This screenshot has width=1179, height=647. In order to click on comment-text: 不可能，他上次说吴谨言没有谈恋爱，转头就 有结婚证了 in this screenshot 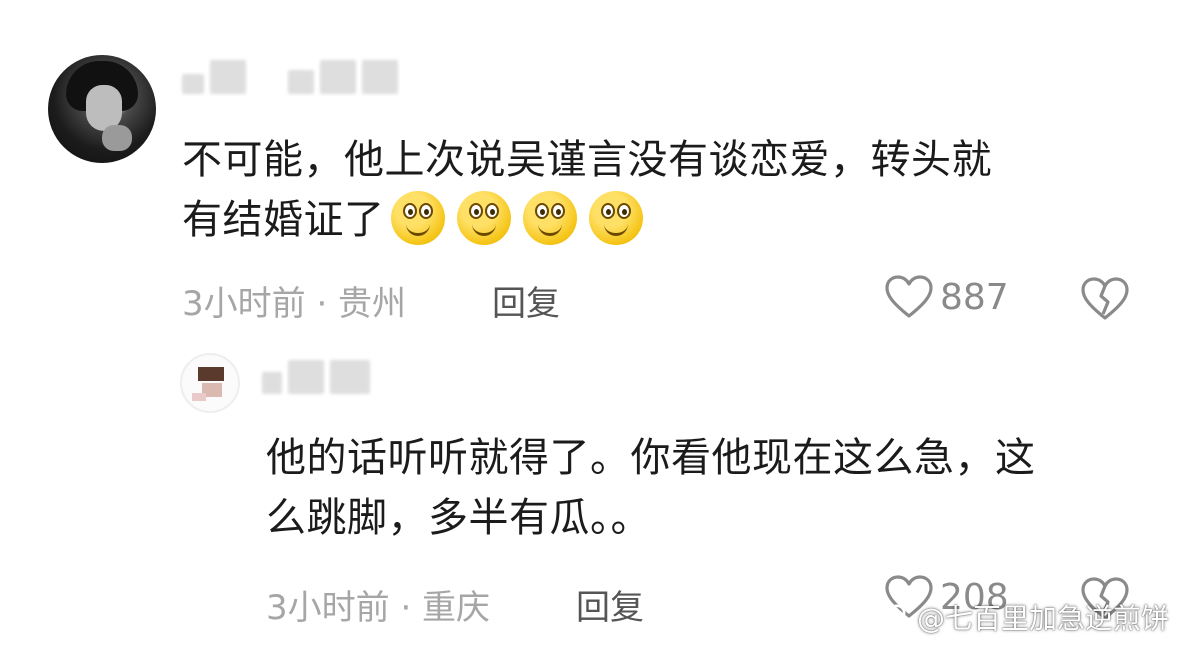, I will do `click(647, 190)`.